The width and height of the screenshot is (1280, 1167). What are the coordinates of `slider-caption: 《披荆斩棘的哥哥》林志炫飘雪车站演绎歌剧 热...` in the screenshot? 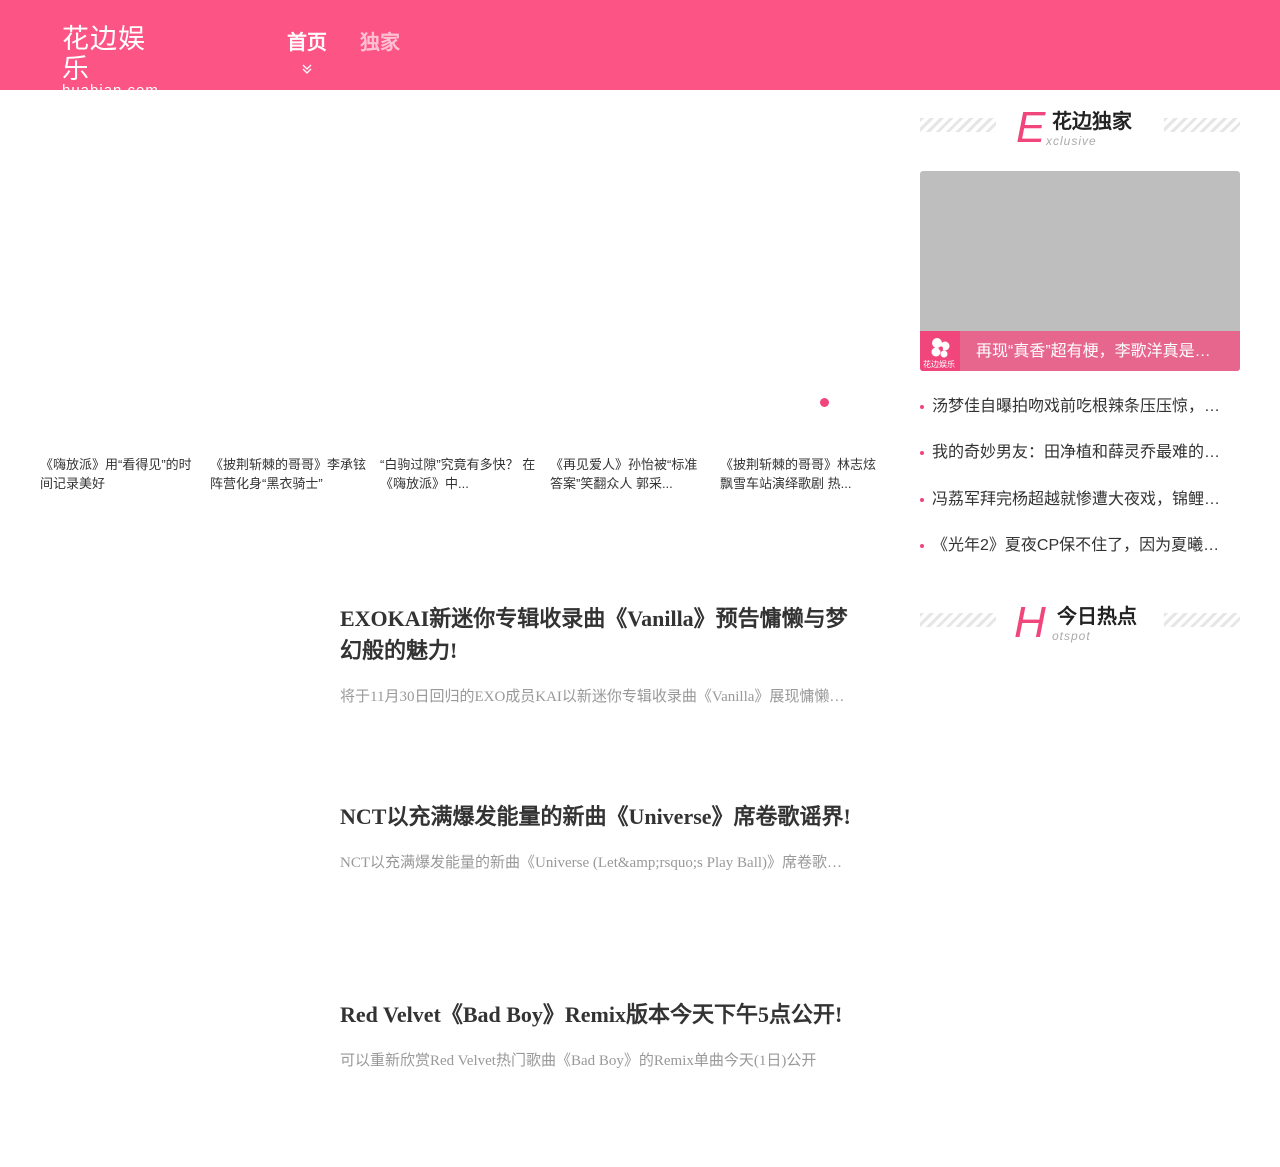 It's located at (800, 474).